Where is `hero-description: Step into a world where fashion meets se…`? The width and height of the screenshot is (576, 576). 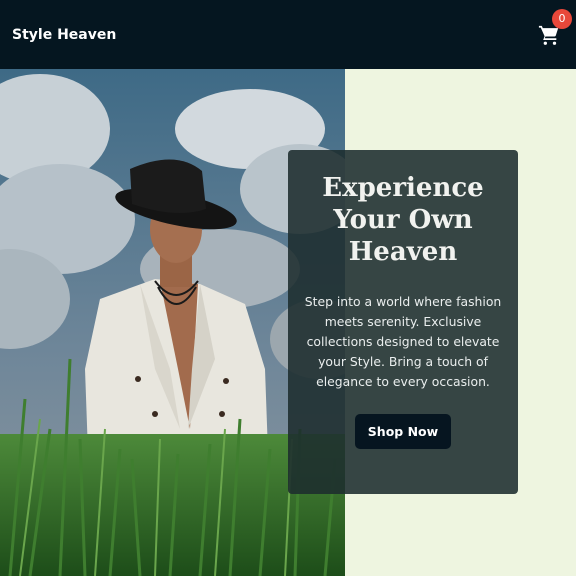 hero-description: Step into a world where fashion meets se… is located at coordinates (403, 341).